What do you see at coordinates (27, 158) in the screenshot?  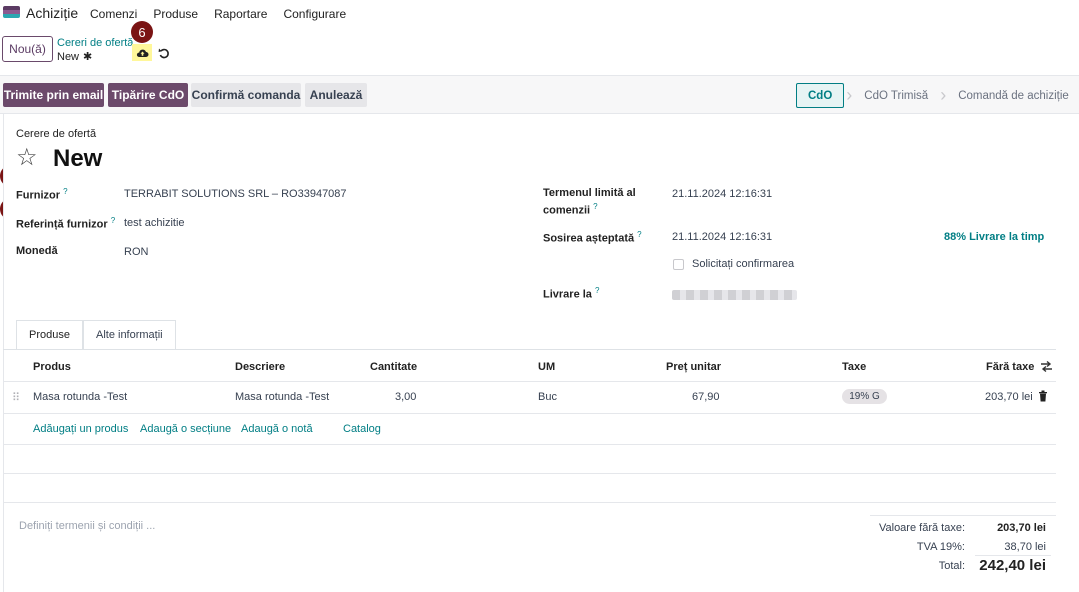 I see `star-icon: ☆` at bounding box center [27, 158].